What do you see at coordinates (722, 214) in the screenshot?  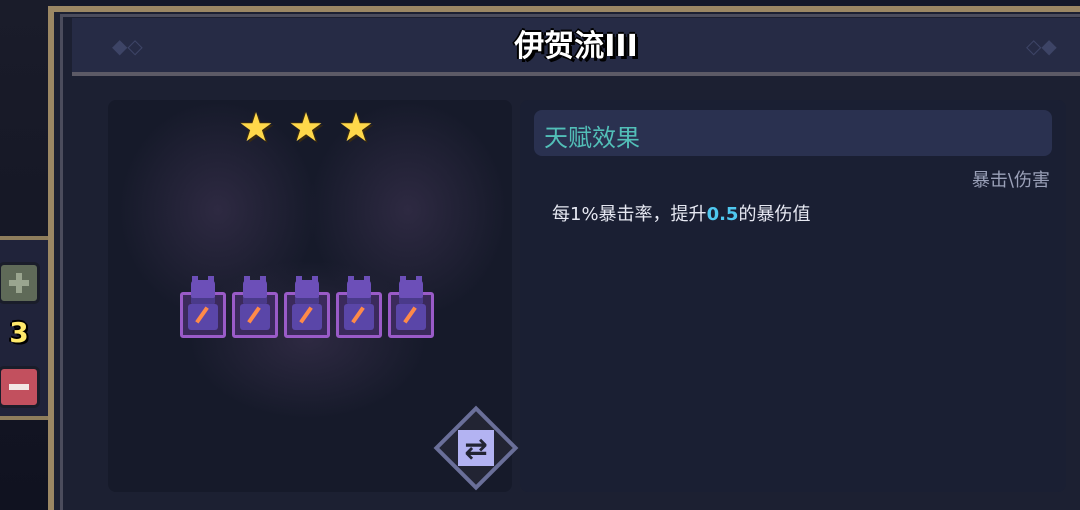 I see `talent-desc-value: 0.5` at bounding box center [722, 214].